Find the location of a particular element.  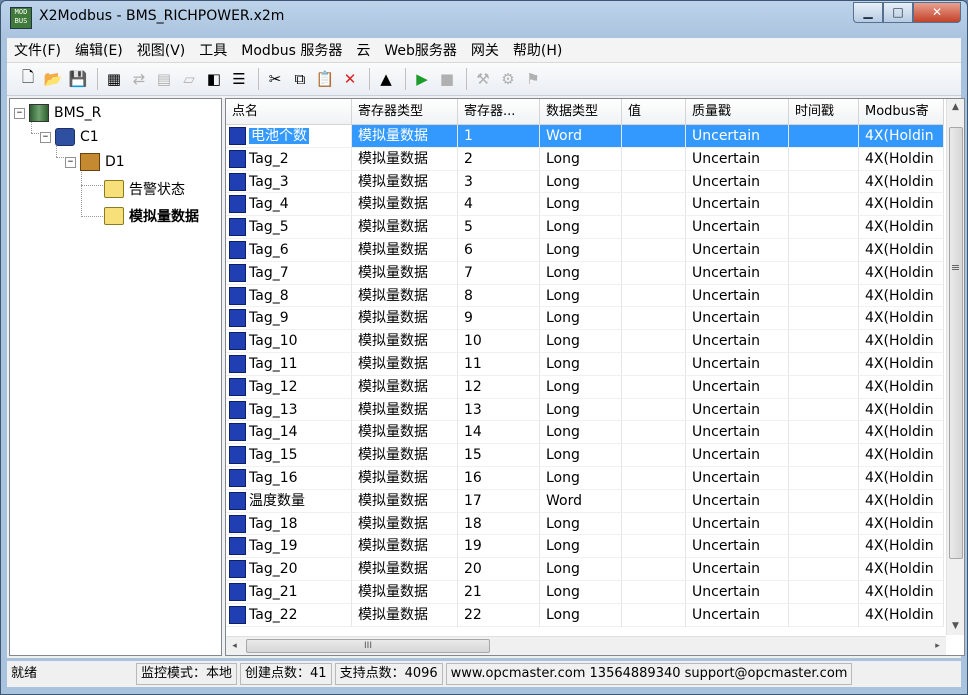

menu-item-3: 工具 is located at coordinates (213, 50).